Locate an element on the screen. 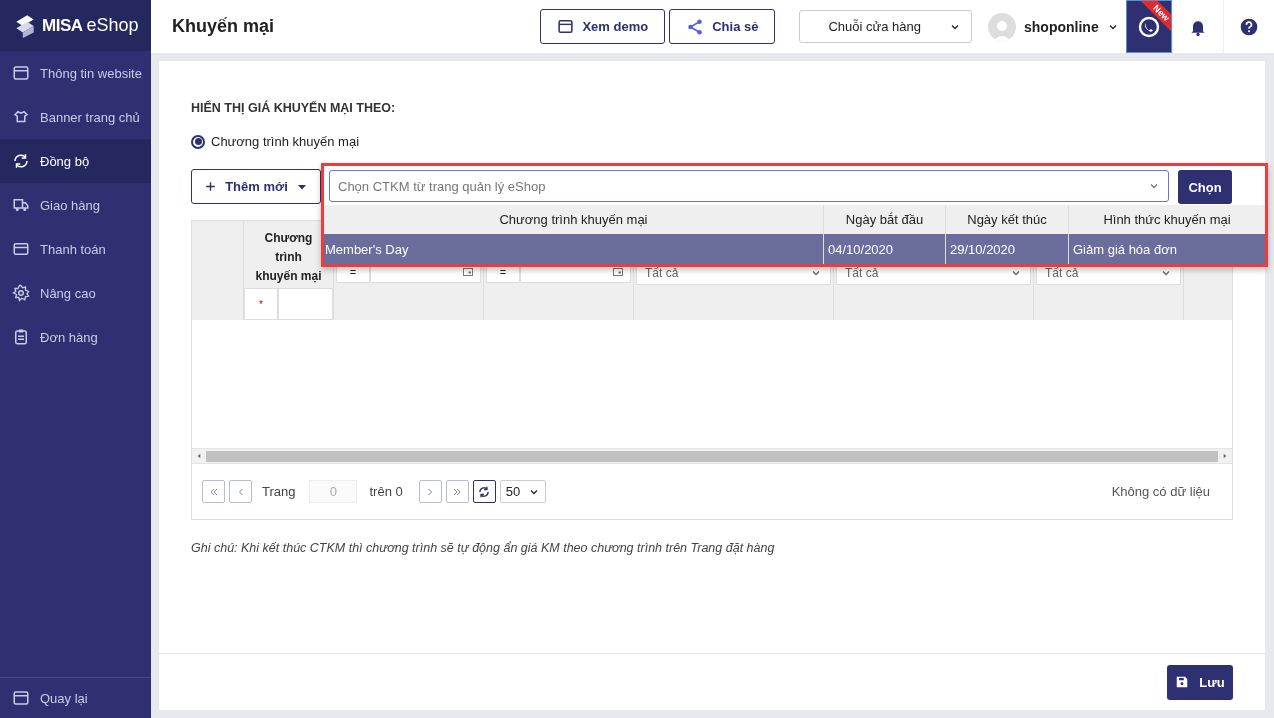  refresh-button is located at coordinates (484, 491).